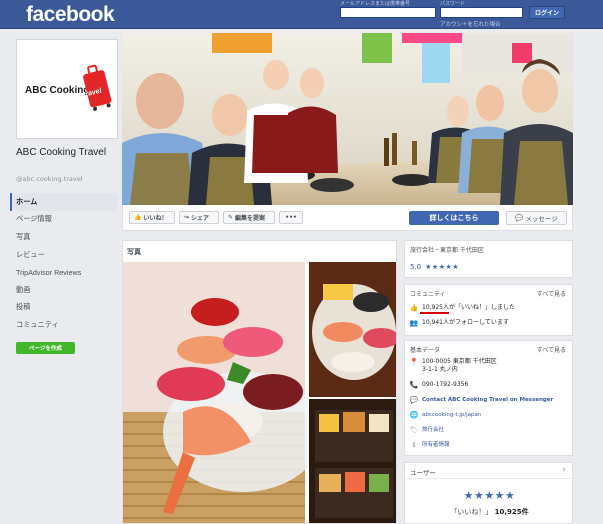  What do you see at coordinates (49, 179) in the screenshot?
I see `page-handle: @abc.cooking.travel` at bounding box center [49, 179].